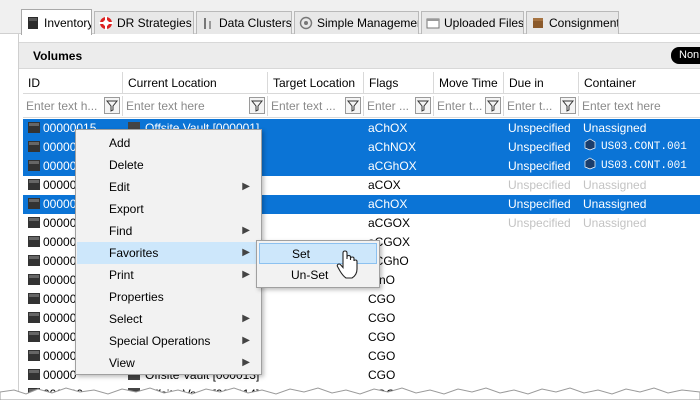 This screenshot has height=400, width=700. I want to click on filter-button-move-time, so click(493, 105).